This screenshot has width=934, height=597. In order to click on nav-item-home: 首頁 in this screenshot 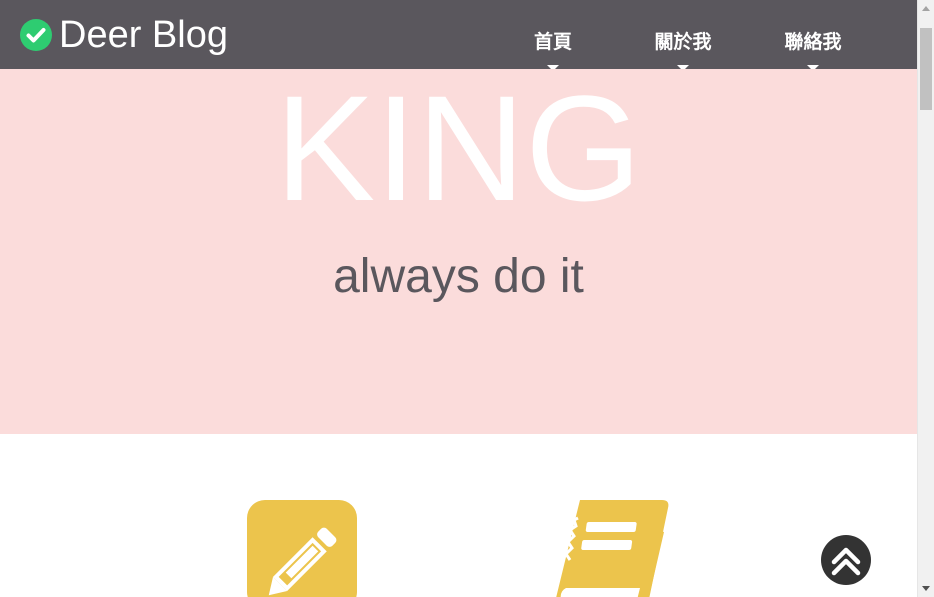, I will do `click(553, 50)`.